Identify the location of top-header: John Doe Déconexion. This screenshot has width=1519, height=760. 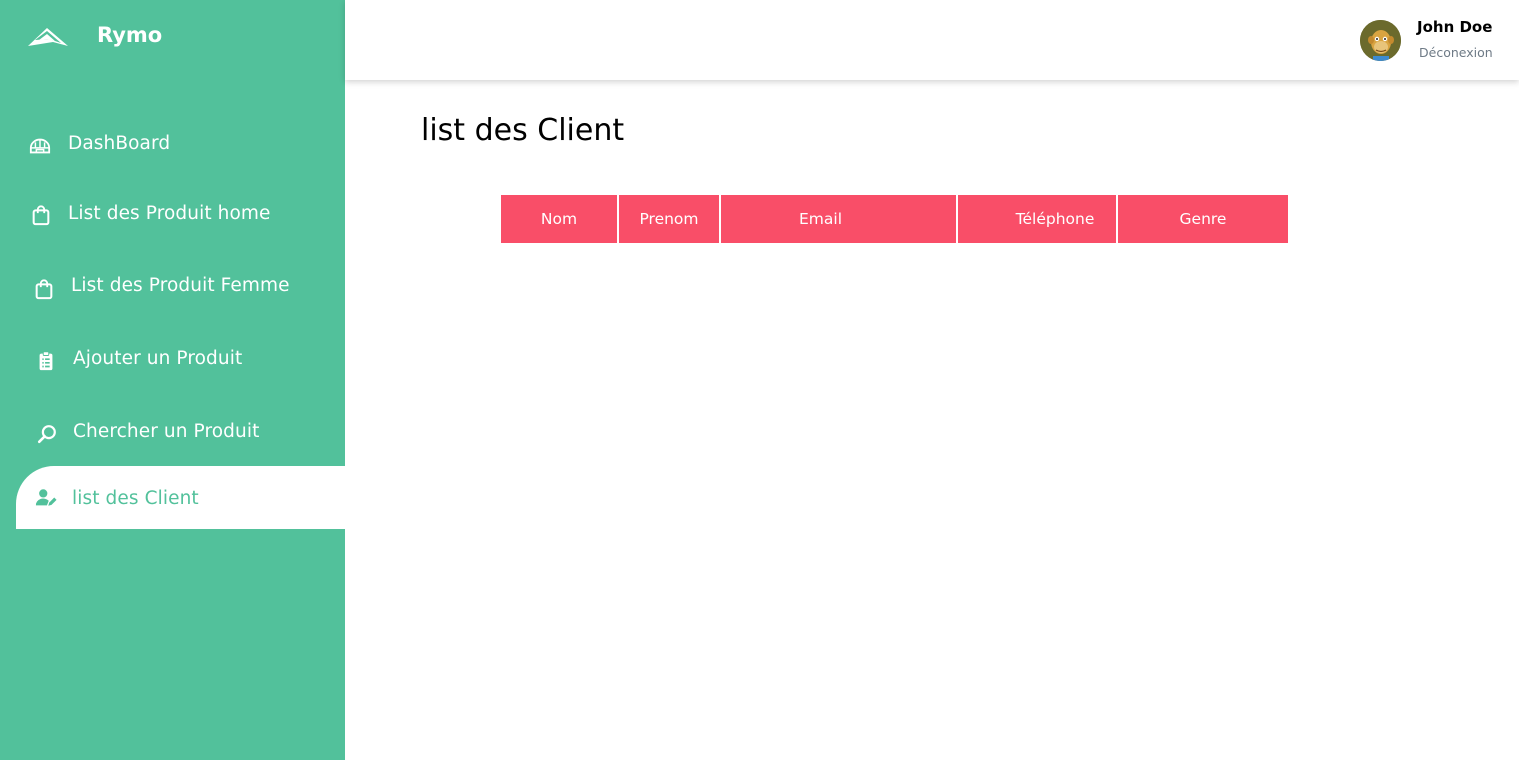
(932, 40).